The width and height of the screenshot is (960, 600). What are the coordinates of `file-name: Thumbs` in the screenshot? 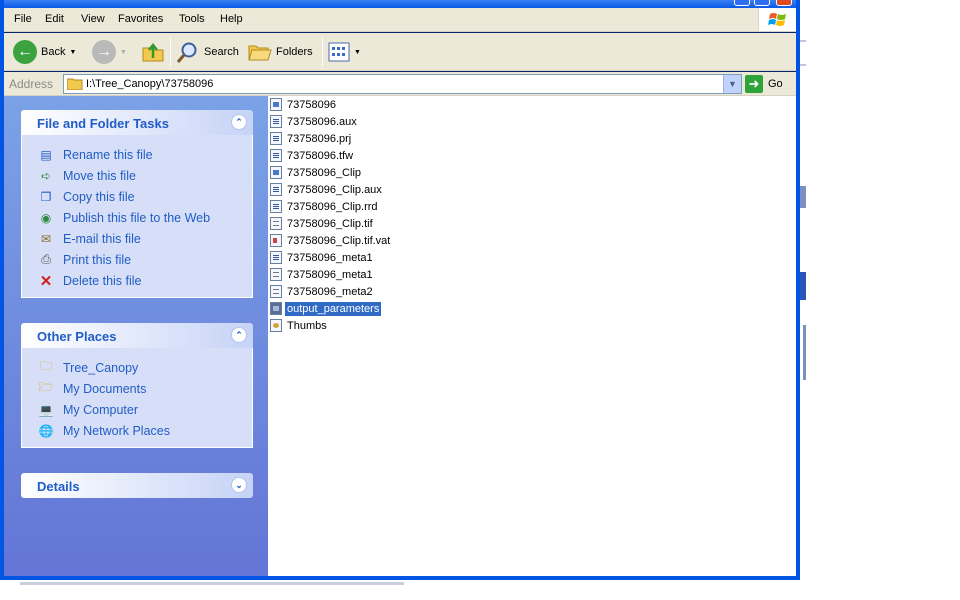 It's located at (307, 325).